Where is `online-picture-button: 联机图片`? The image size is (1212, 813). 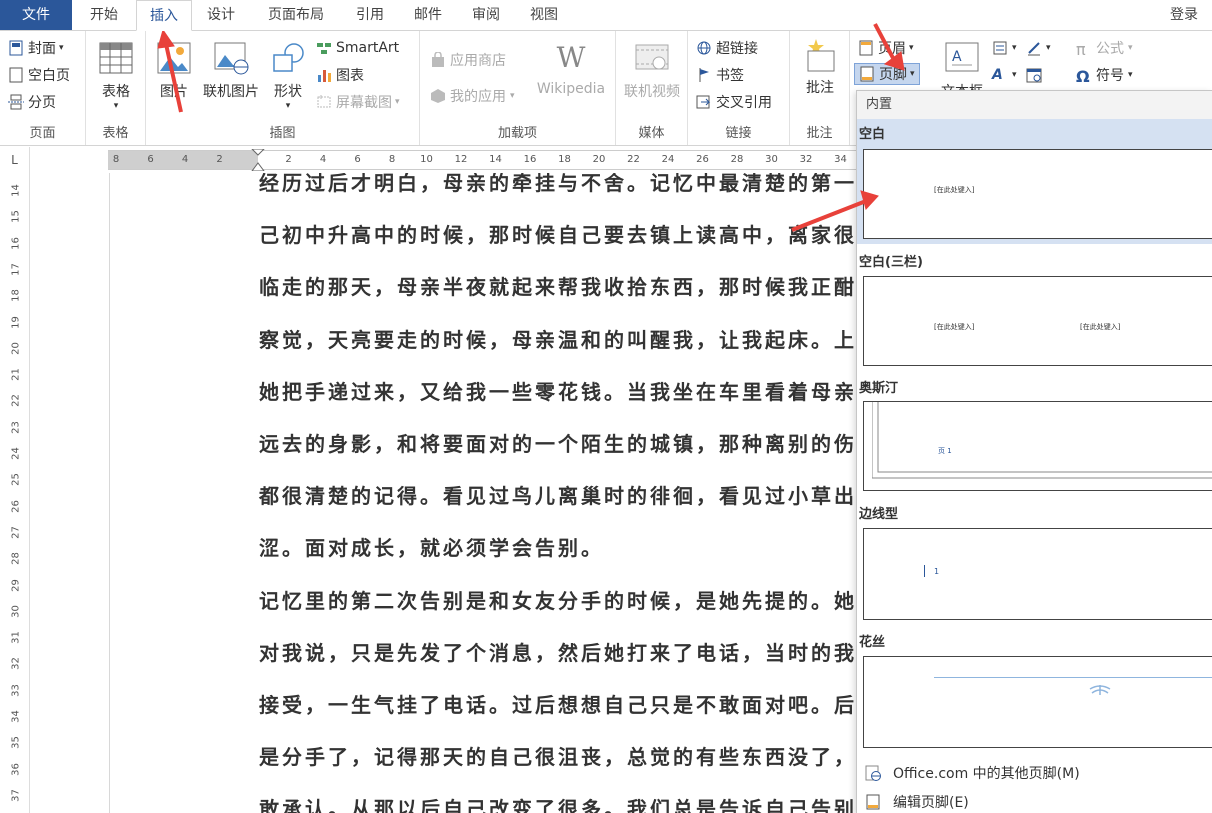
online-picture-button: 联机图片 is located at coordinates (231, 71).